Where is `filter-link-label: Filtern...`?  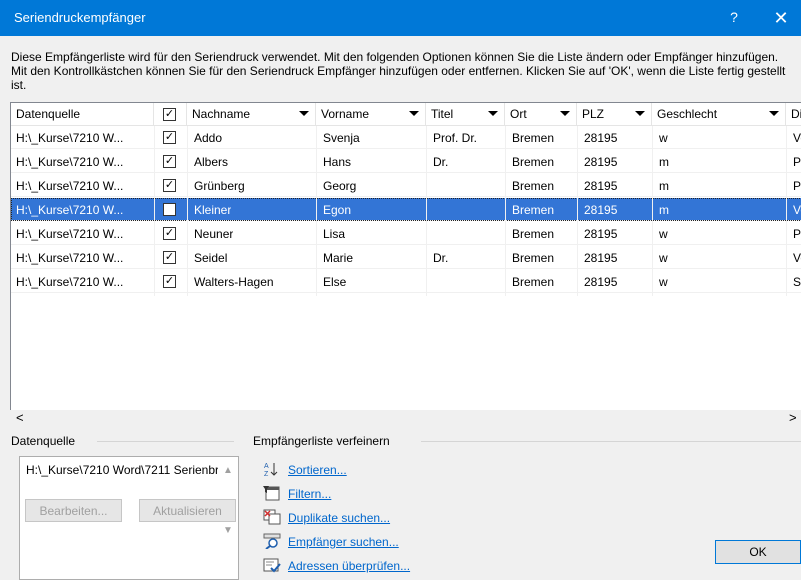 filter-link-label: Filtern... is located at coordinates (309, 494).